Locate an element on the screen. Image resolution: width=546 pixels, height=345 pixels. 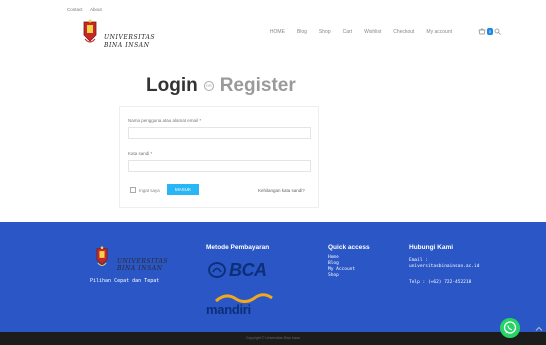
footer-tagline: Pilihan Cepat dan Tepat is located at coordinates (125, 281).